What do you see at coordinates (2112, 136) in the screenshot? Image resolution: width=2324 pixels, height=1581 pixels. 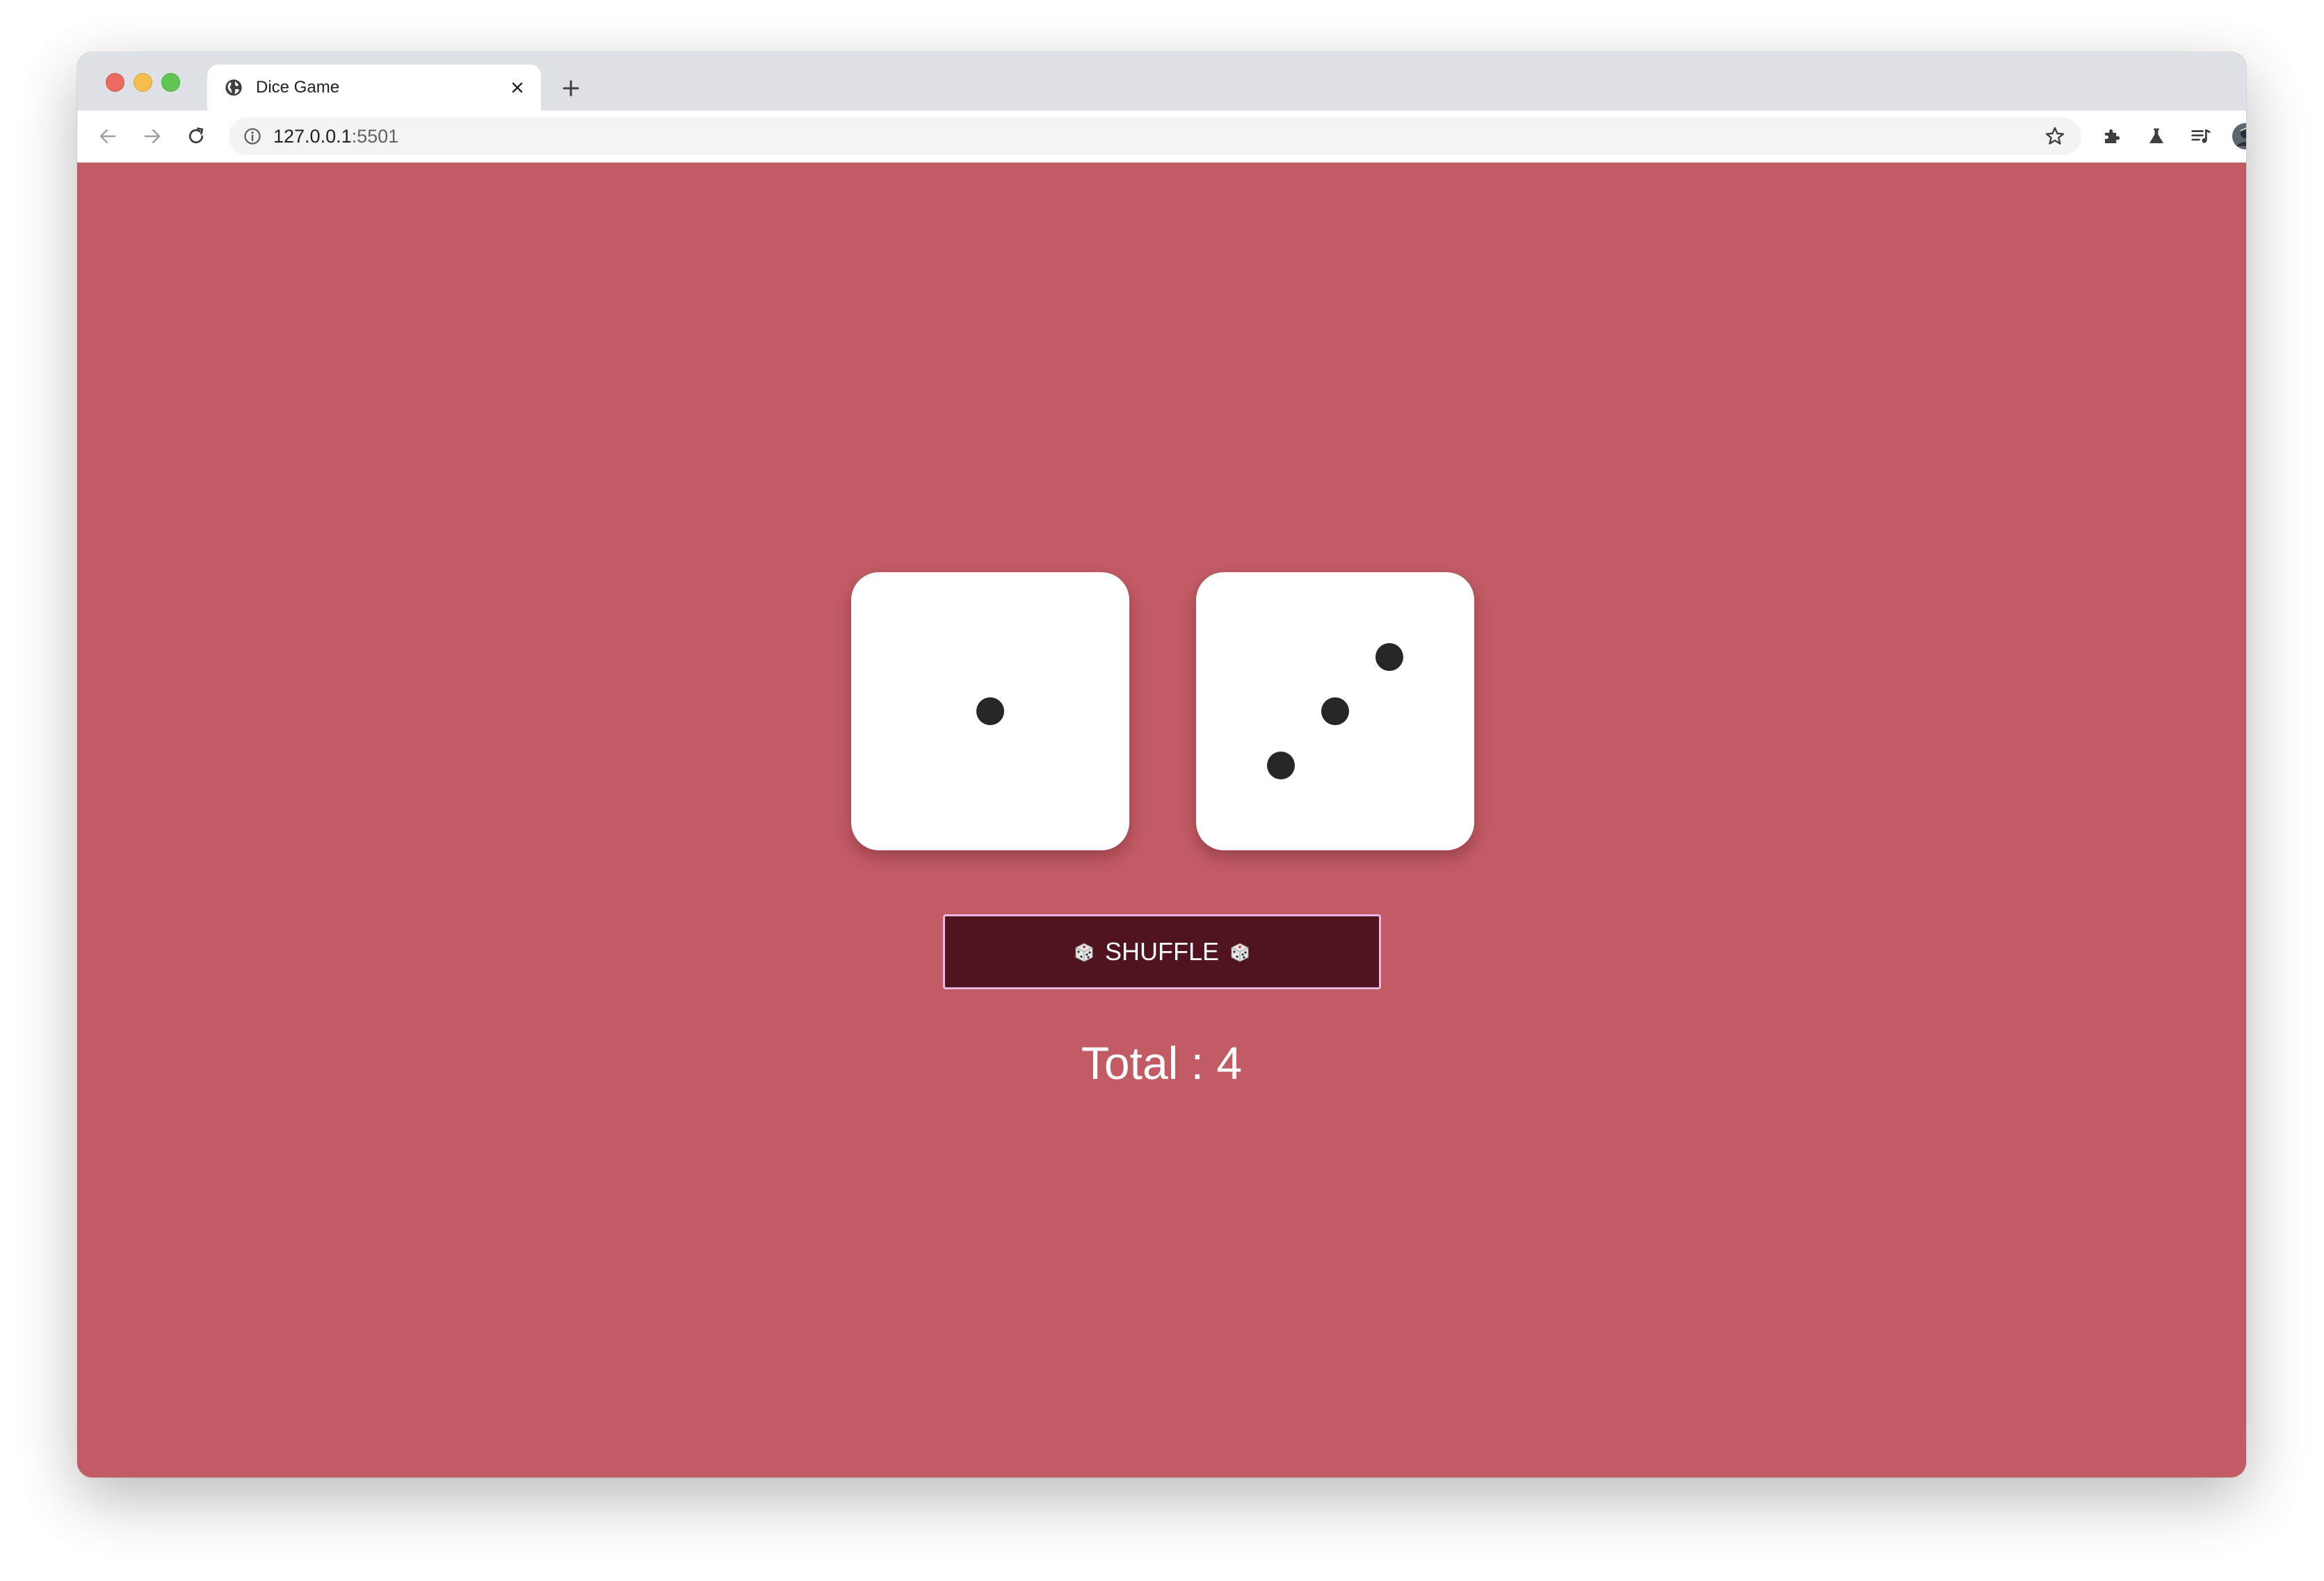 I see `puzzle-extensions-icon` at bounding box center [2112, 136].